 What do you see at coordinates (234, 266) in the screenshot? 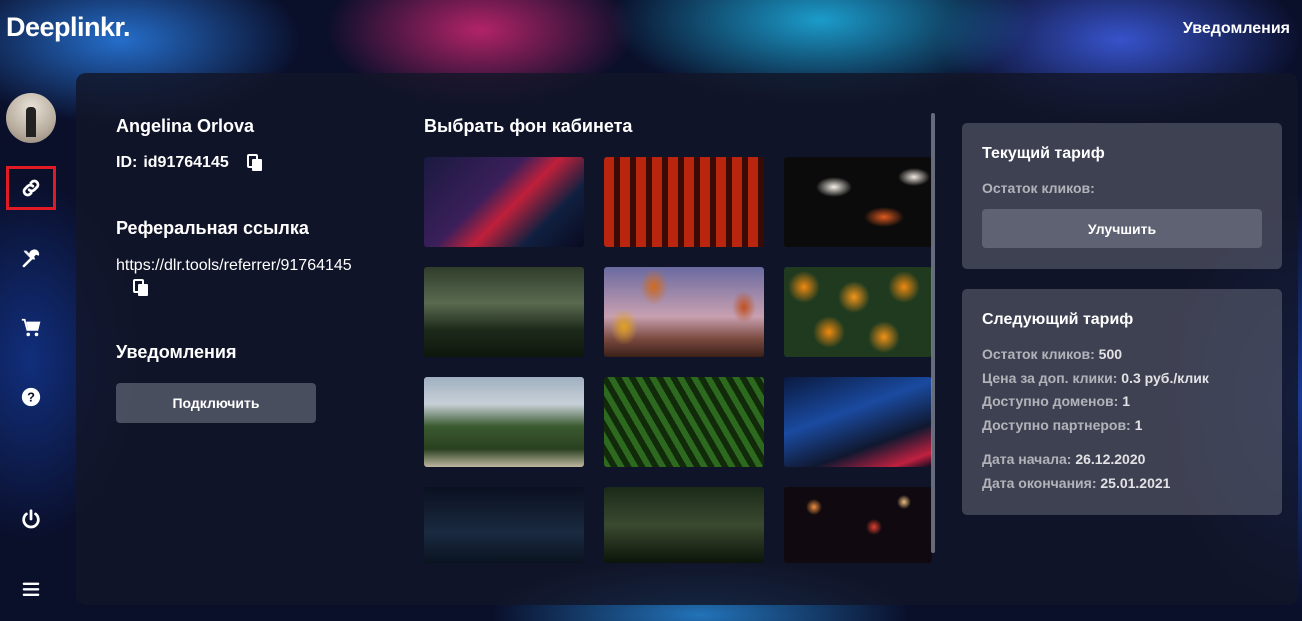
I see `referral-link: https://dlr.tools/referrer/91764145` at bounding box center [234, 266].